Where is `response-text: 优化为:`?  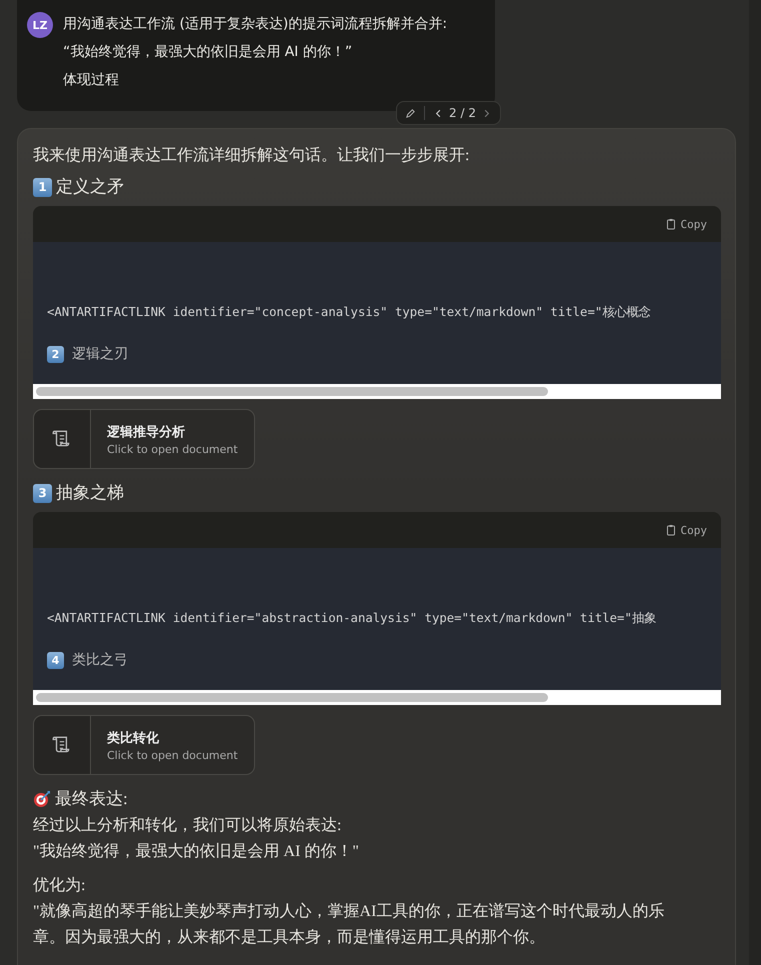
response-text: 优化为: is located at coordinates (59, 886).